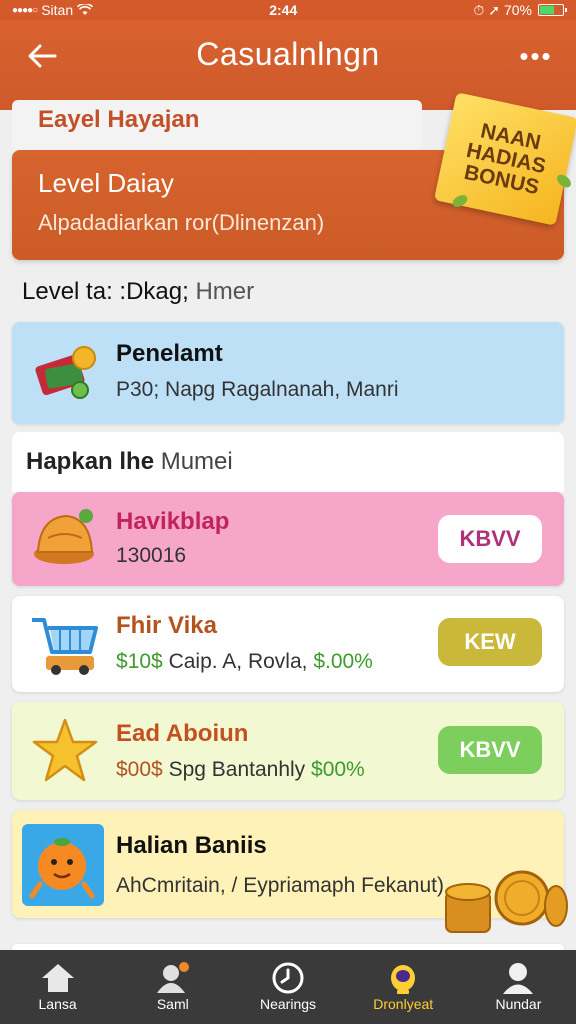 Image resolution: width=576 pixels, height=1024 pixels. Describe the element at coordinates (518, 1004) in the screenshot. I see `nav-label: Nundar` at that location.